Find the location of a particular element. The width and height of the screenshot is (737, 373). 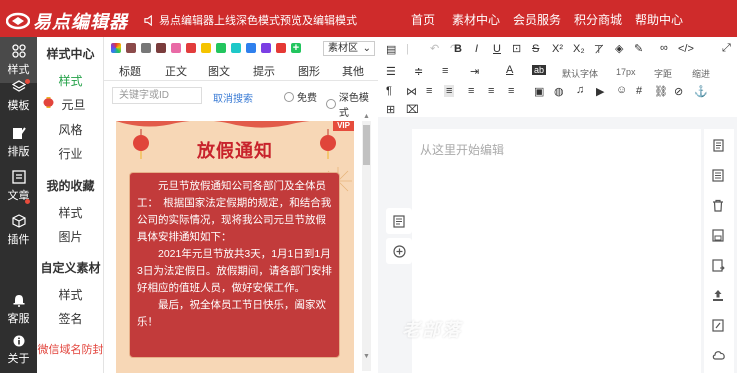

tab-title: 标题 is located at coordinates (130, 71).